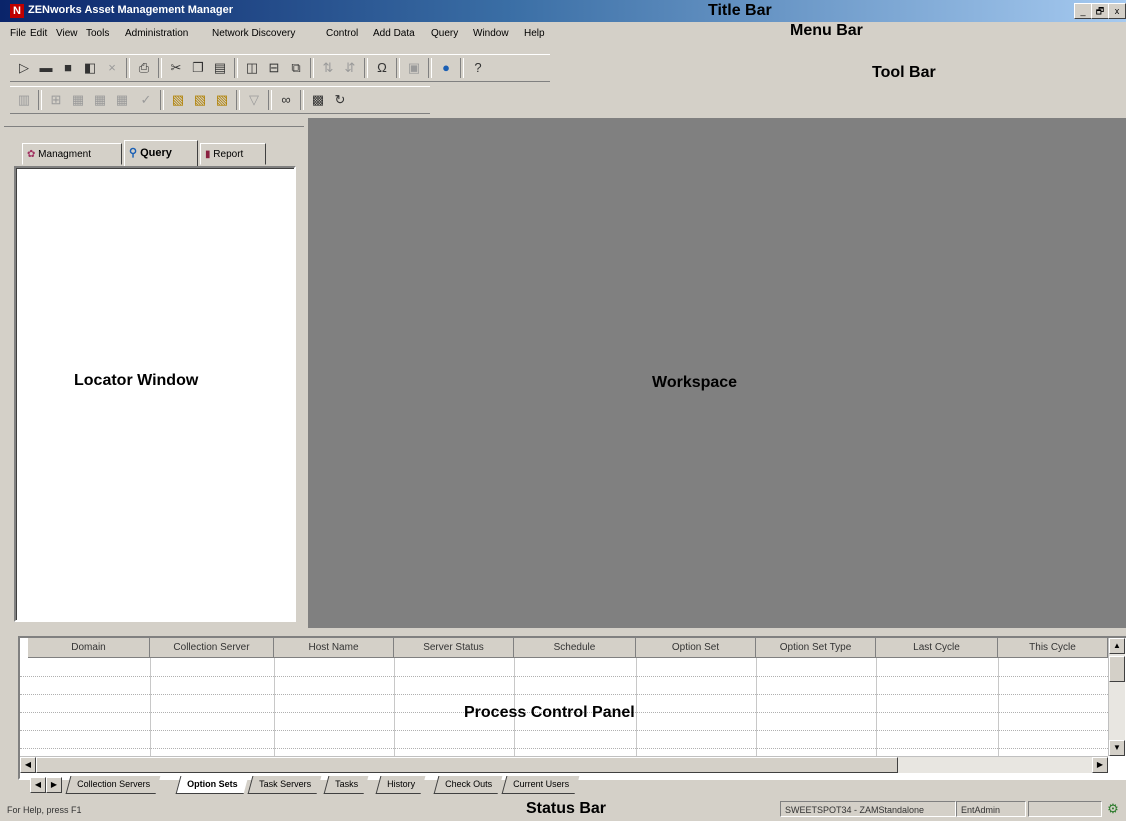  What do you see at coordinates (414, 68) in the screenshot?
I see `page-icon: ▣` at bounding box center [414, 68].